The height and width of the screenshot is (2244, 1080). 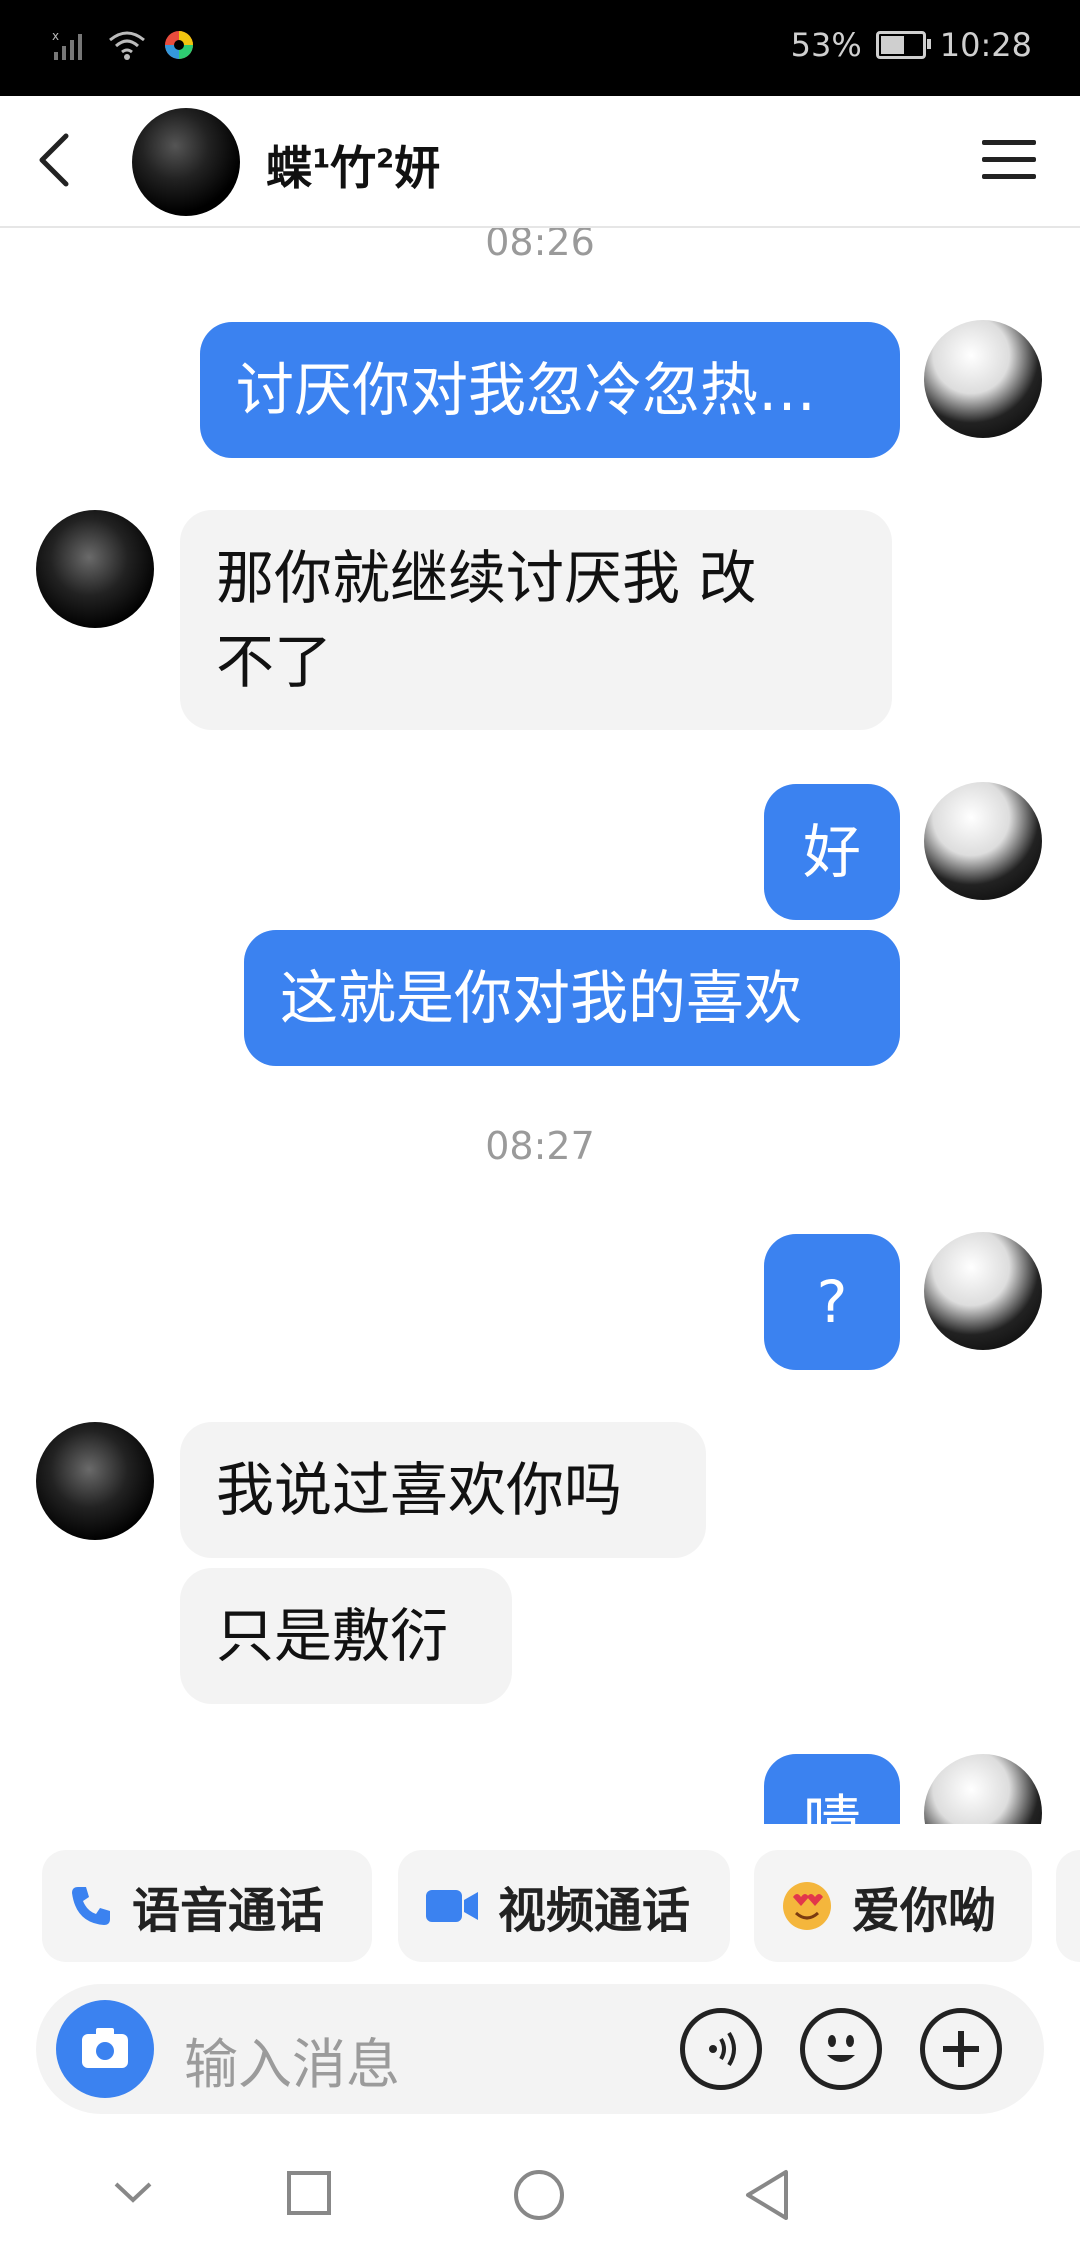 What do you see at coordinates (564, 1906) in the screenshot?
I see `video-call-button: 视频通话` at bounding box center [564, 1906].